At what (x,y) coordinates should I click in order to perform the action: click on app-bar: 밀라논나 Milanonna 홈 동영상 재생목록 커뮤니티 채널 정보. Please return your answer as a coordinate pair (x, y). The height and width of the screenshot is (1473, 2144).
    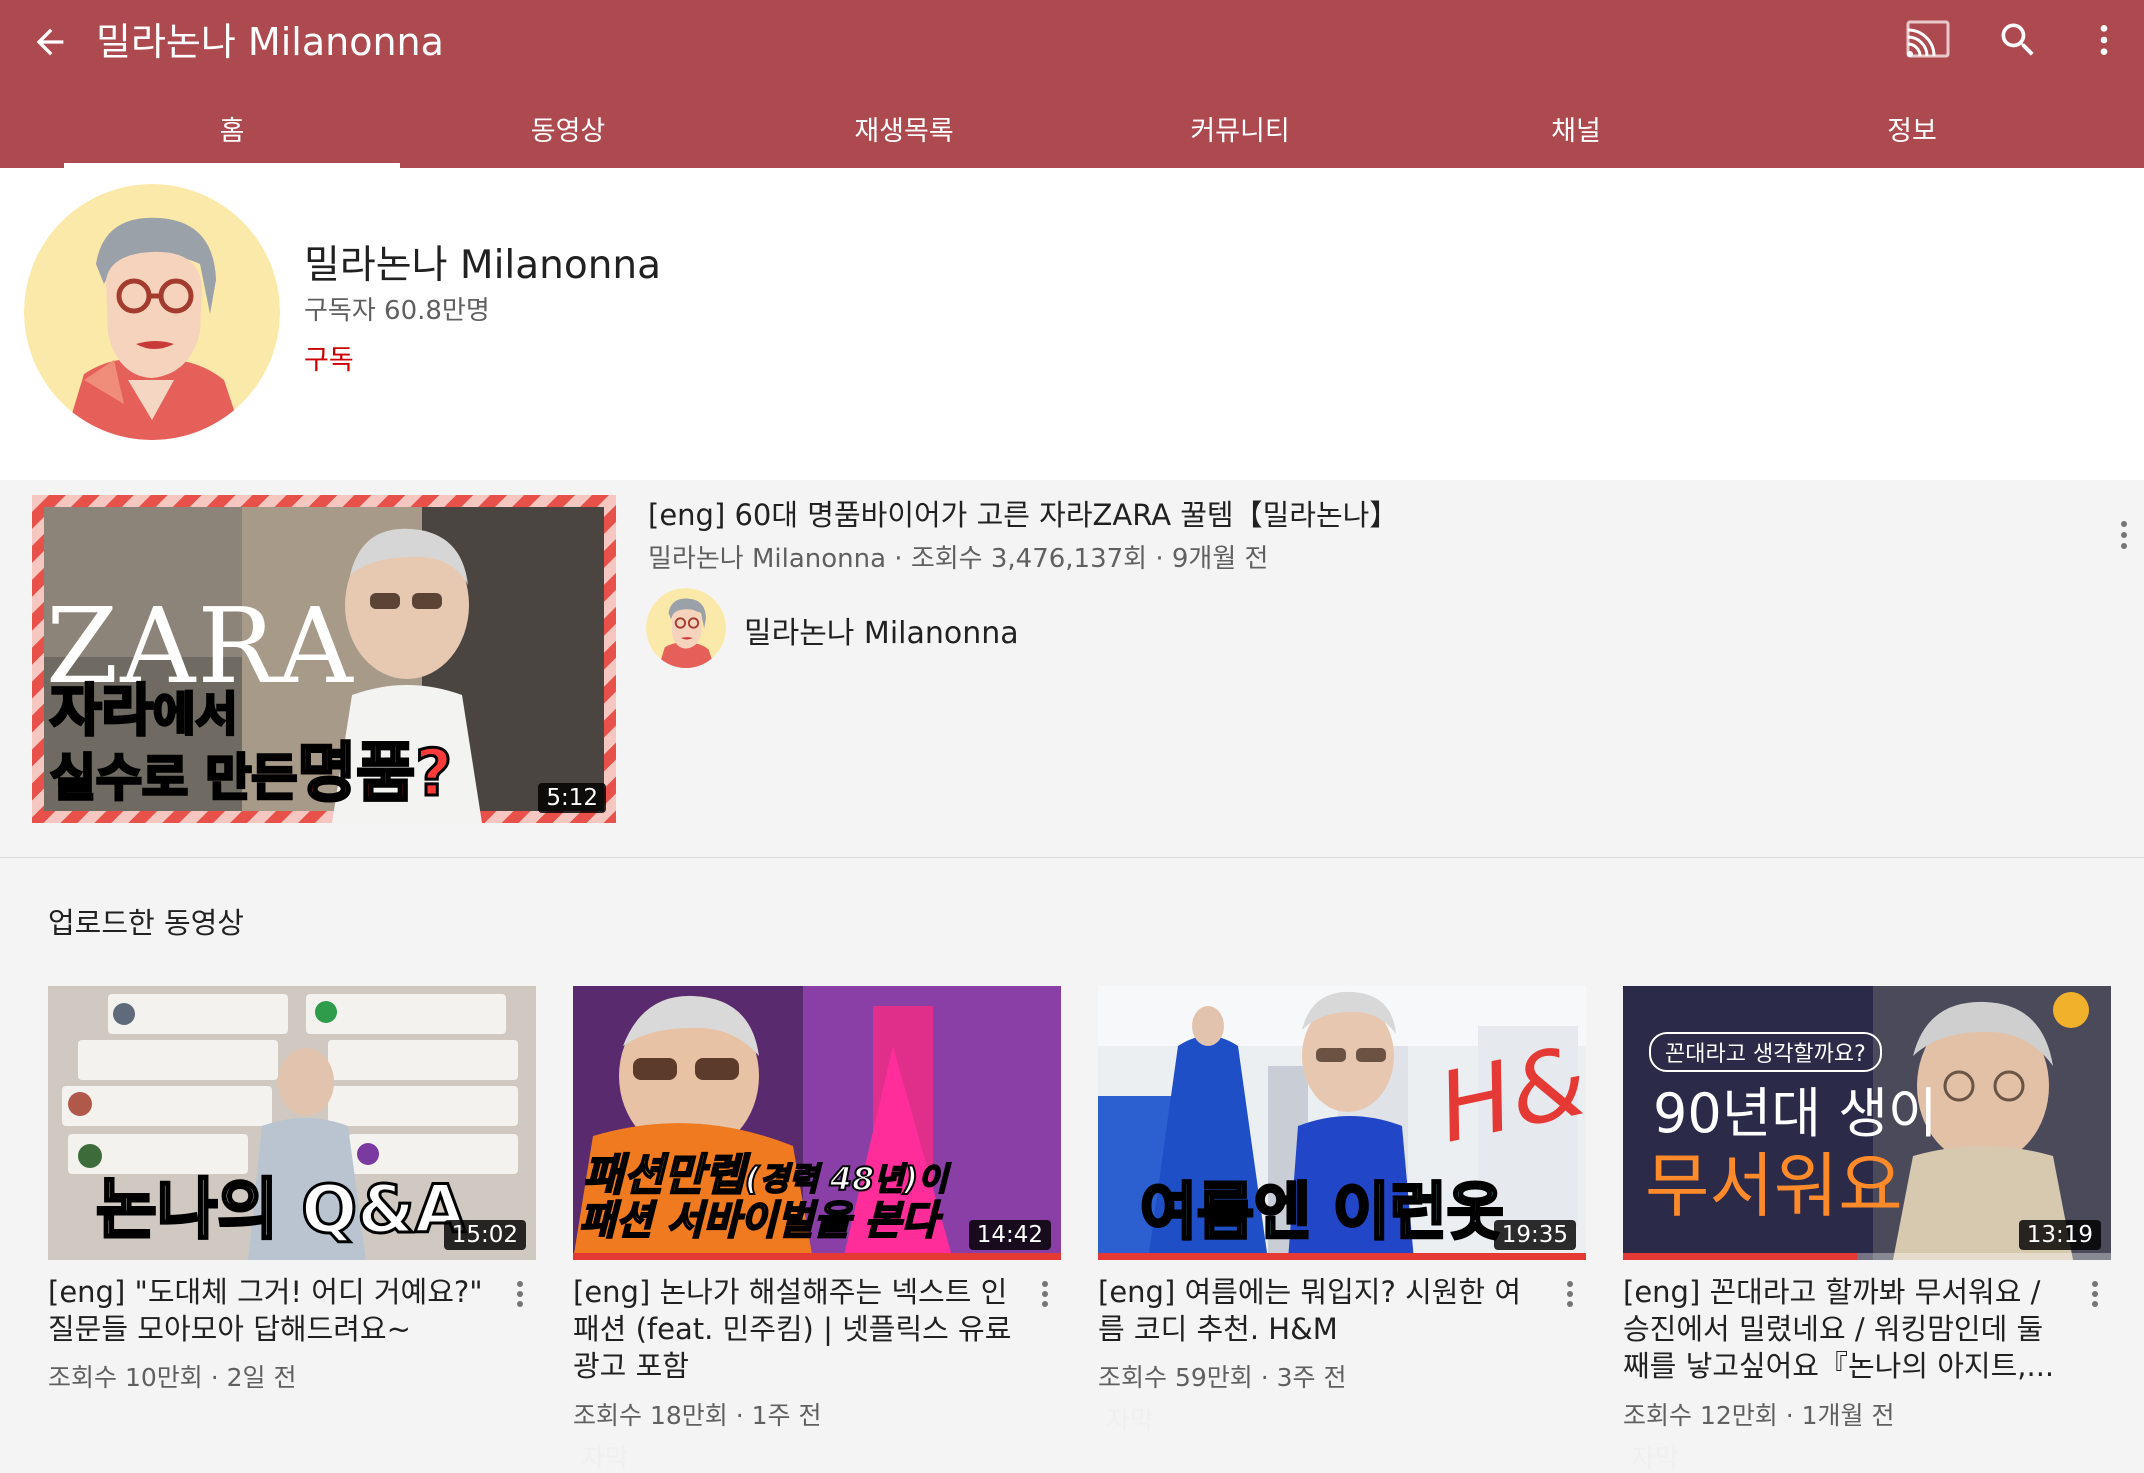
    Looking at the image, I should click on (1072, 84).